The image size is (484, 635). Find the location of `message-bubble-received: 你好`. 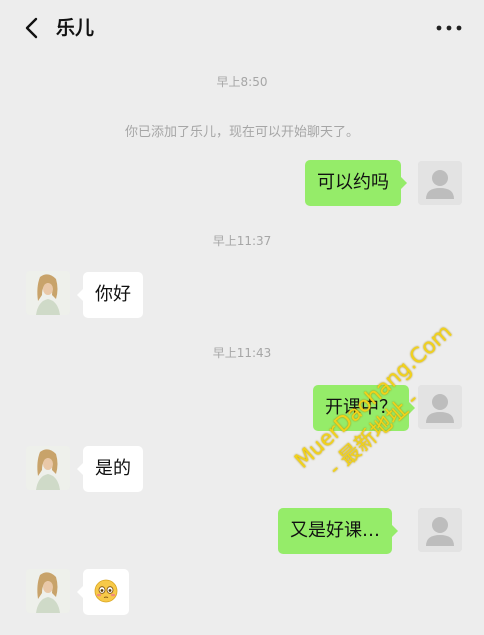

message-bubble-received: 你好 is located at coordinates (110, 295).